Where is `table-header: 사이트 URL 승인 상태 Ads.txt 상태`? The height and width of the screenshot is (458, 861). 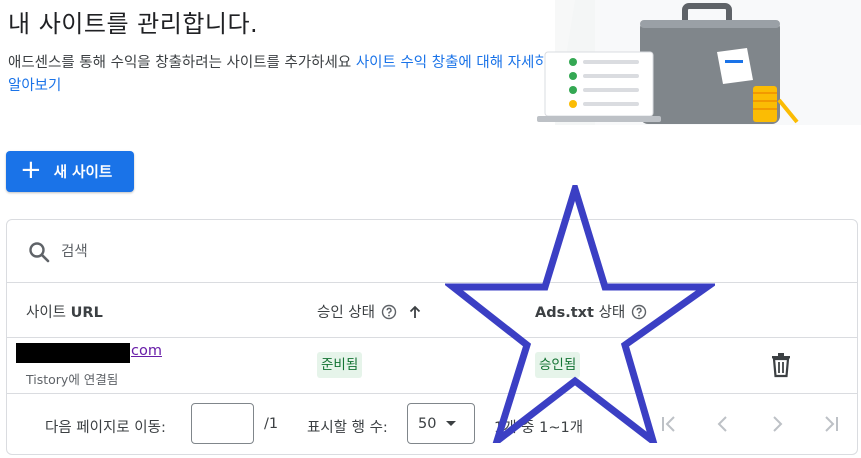
table-header: 사이트 URL 승인 상태 Ads.txt 상태 is located at coordinates (432, 310).